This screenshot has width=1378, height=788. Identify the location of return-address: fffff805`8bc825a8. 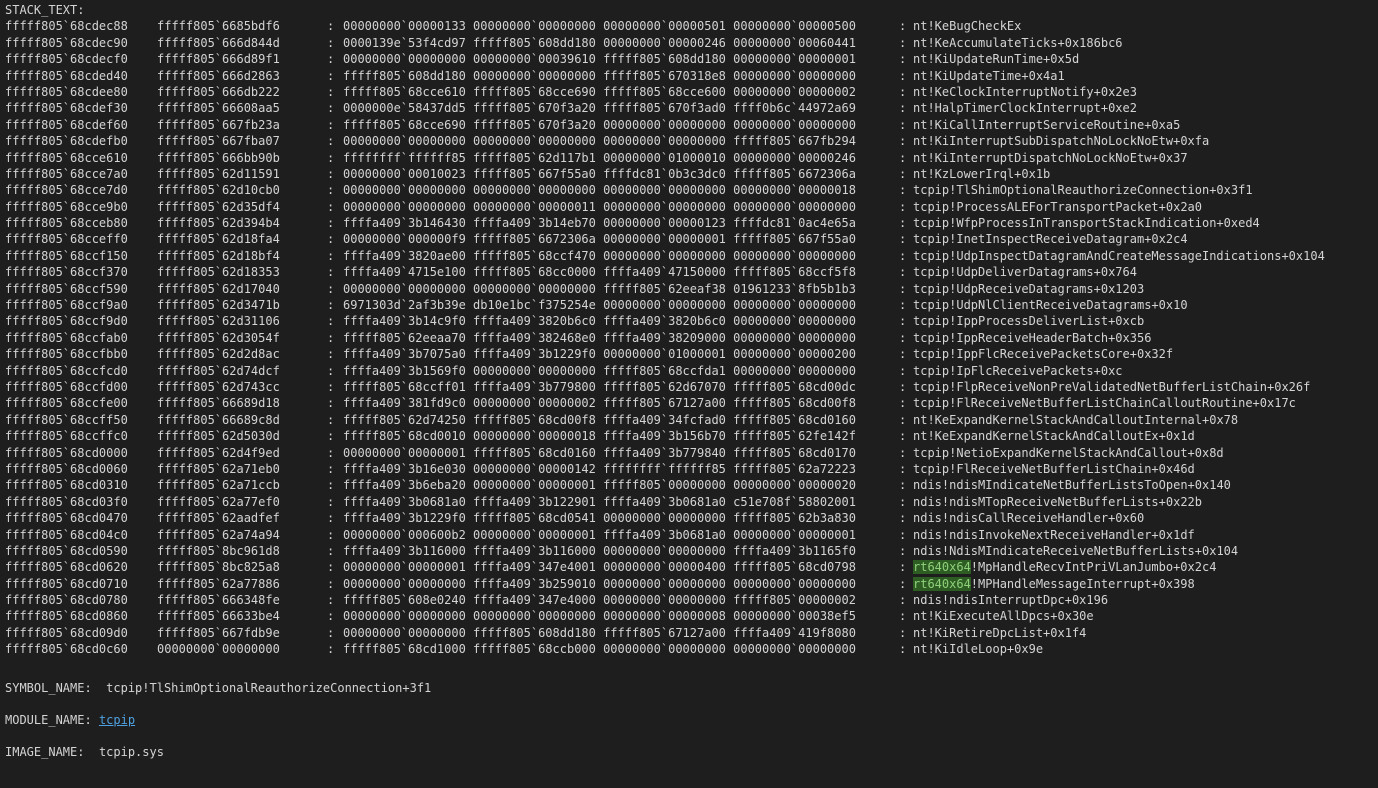
(218, 567).